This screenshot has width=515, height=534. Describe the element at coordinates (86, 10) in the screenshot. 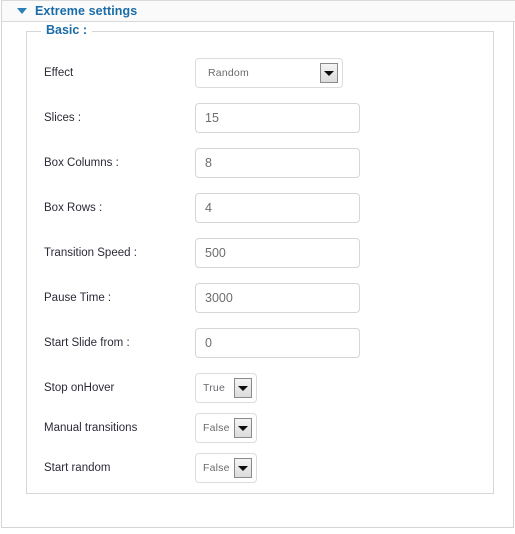

I see `page-title: Extreme settings` at that location.